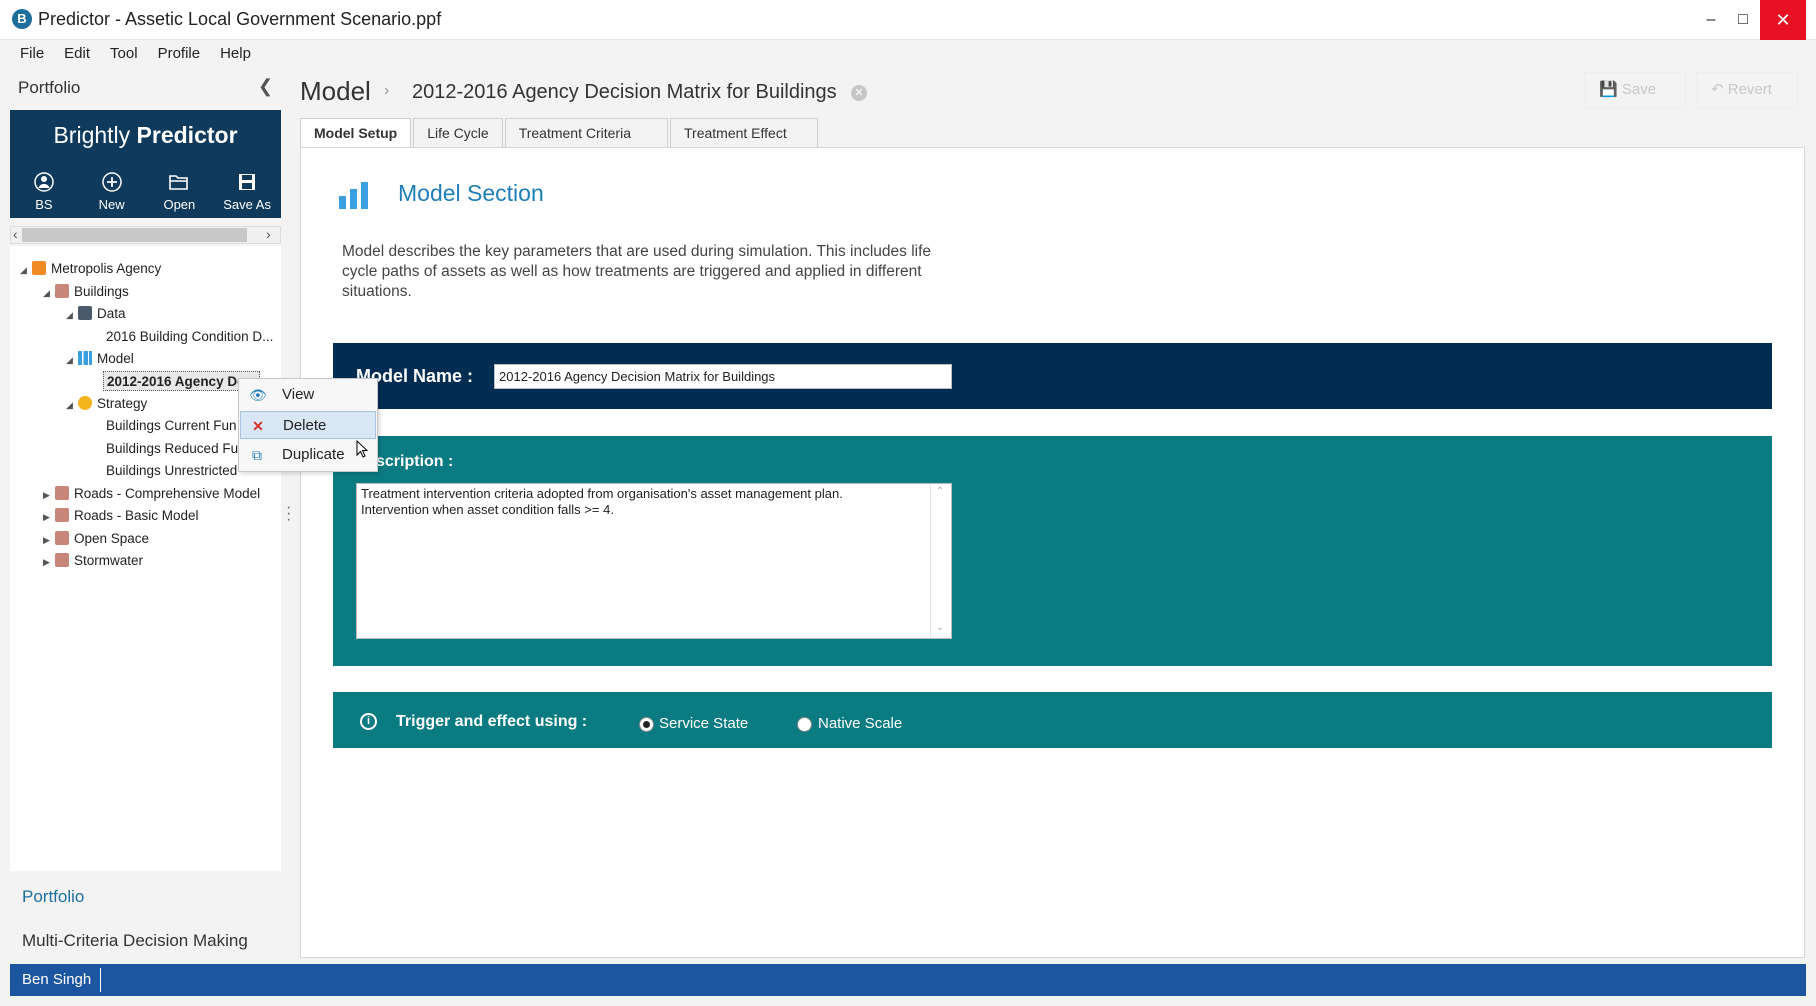 Image resolution: width=1816 pixels, height=1006 pixels. I want to click on service-state-radio, so click(646, 724).